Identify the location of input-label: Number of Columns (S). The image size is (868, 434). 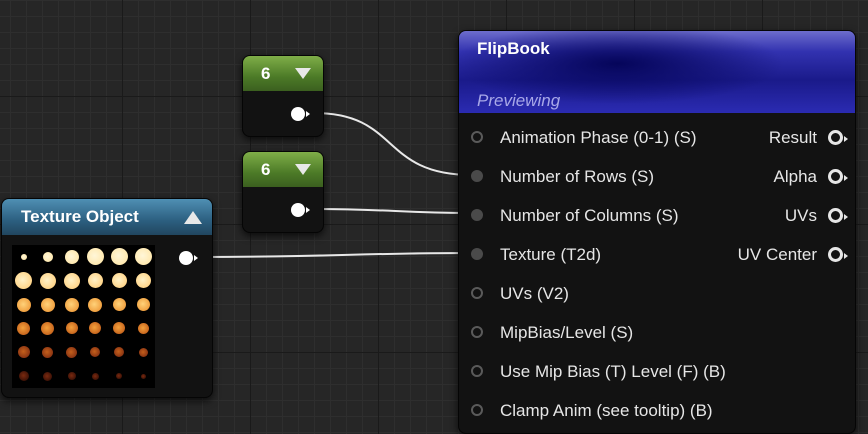
(589, 215).